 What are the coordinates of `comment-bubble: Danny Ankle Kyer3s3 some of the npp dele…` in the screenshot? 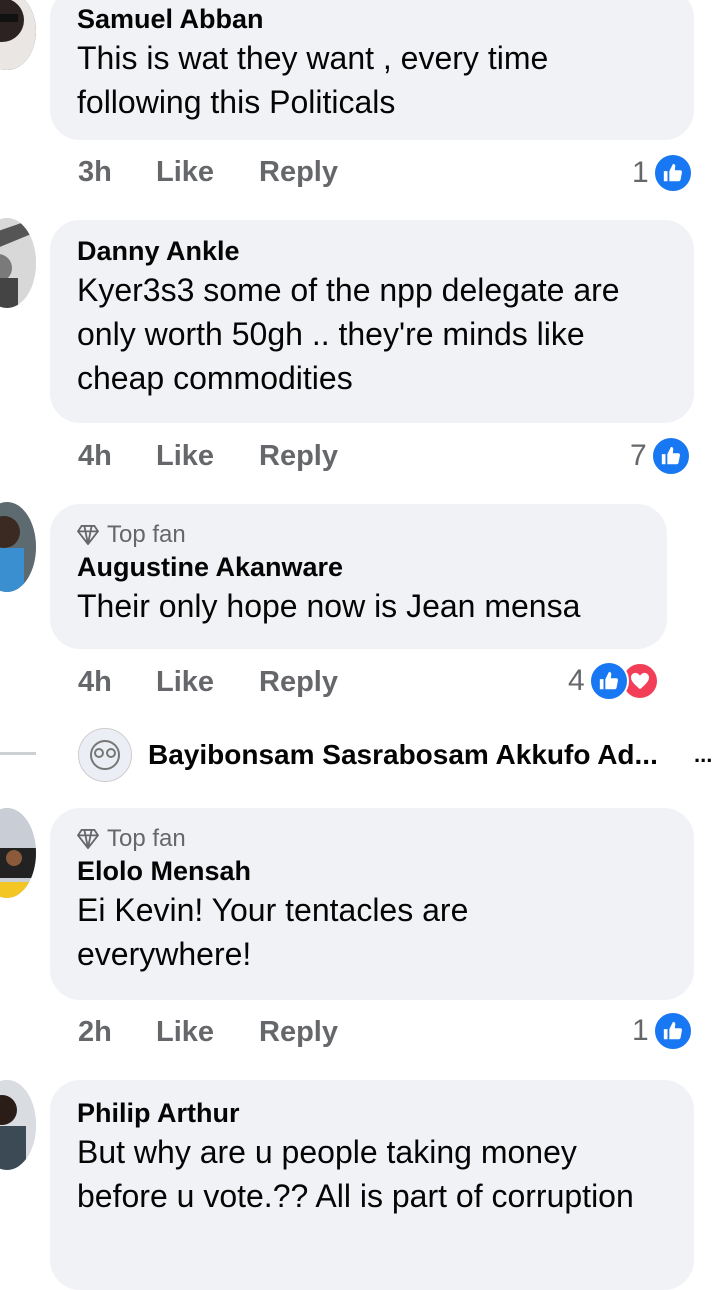 It's located at (372, 321).